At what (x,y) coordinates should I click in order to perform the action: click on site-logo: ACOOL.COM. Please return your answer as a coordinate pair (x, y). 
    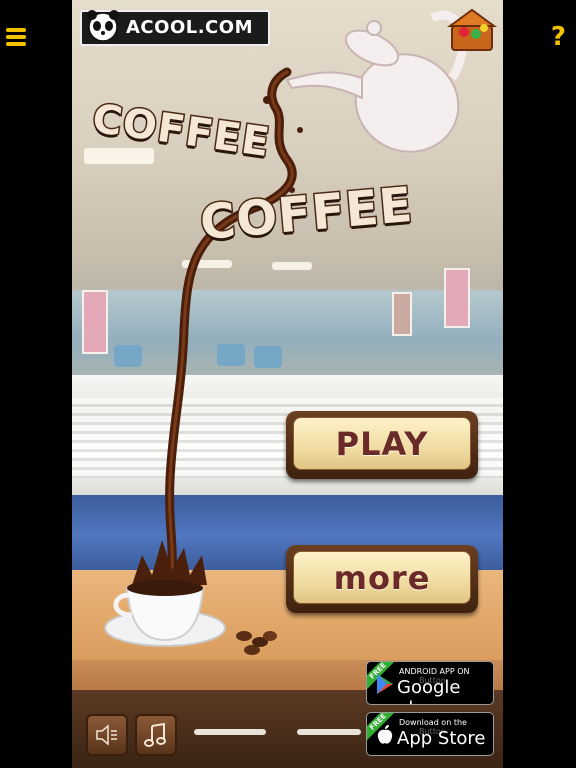
    Looking at the image, I should click on (175, 28).